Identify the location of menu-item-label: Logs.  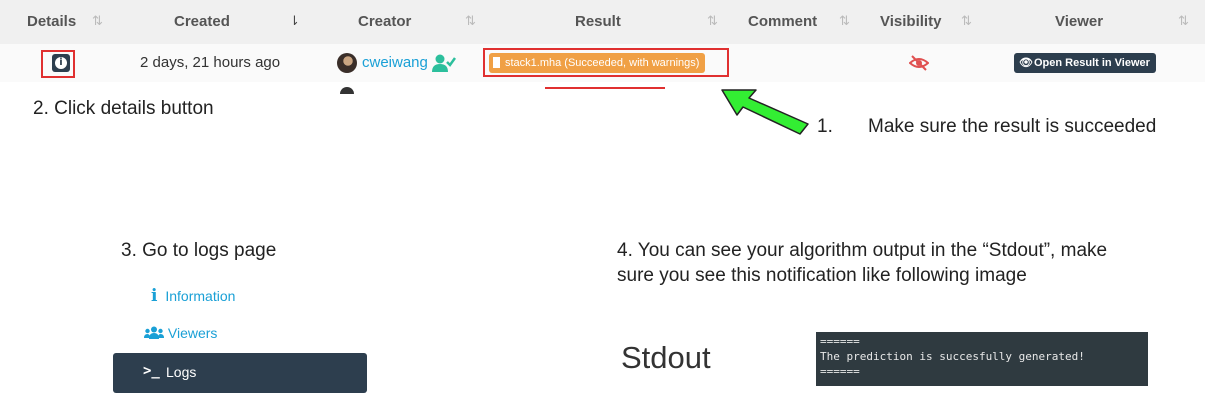
(181, 372).